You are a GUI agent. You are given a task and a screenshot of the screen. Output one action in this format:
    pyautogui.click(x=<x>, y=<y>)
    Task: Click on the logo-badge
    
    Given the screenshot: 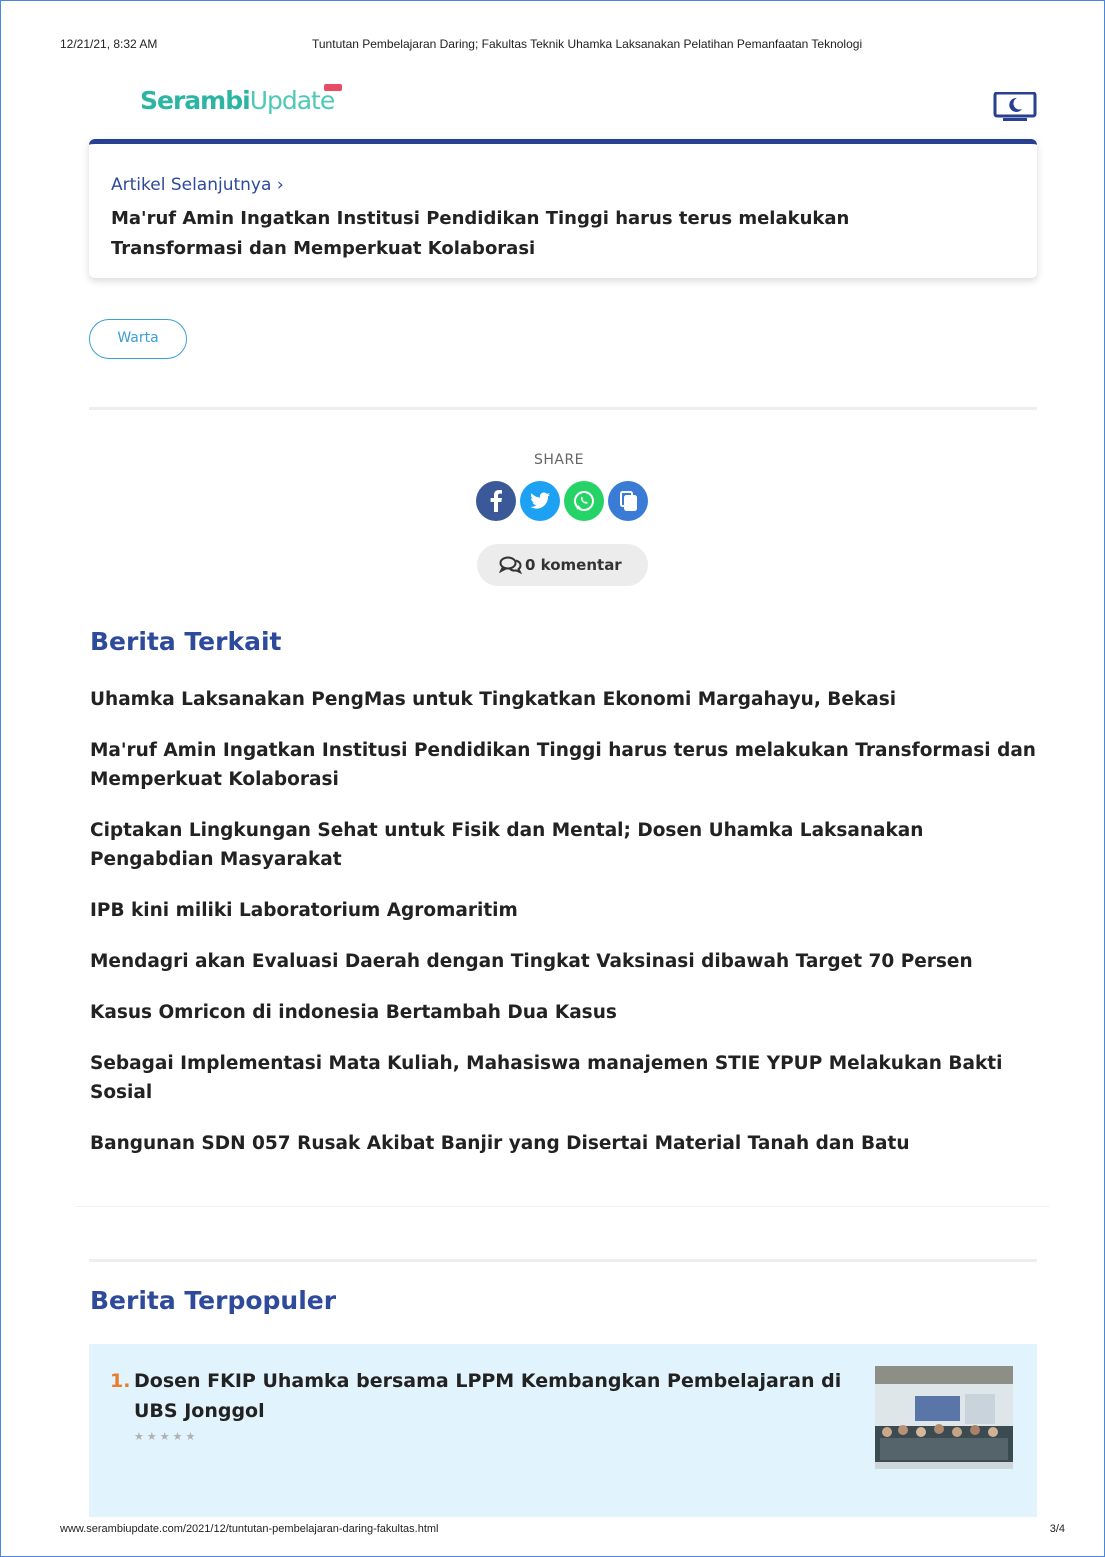 What is the action you would take?
    pyautogui.click(x=333, y=87)
    